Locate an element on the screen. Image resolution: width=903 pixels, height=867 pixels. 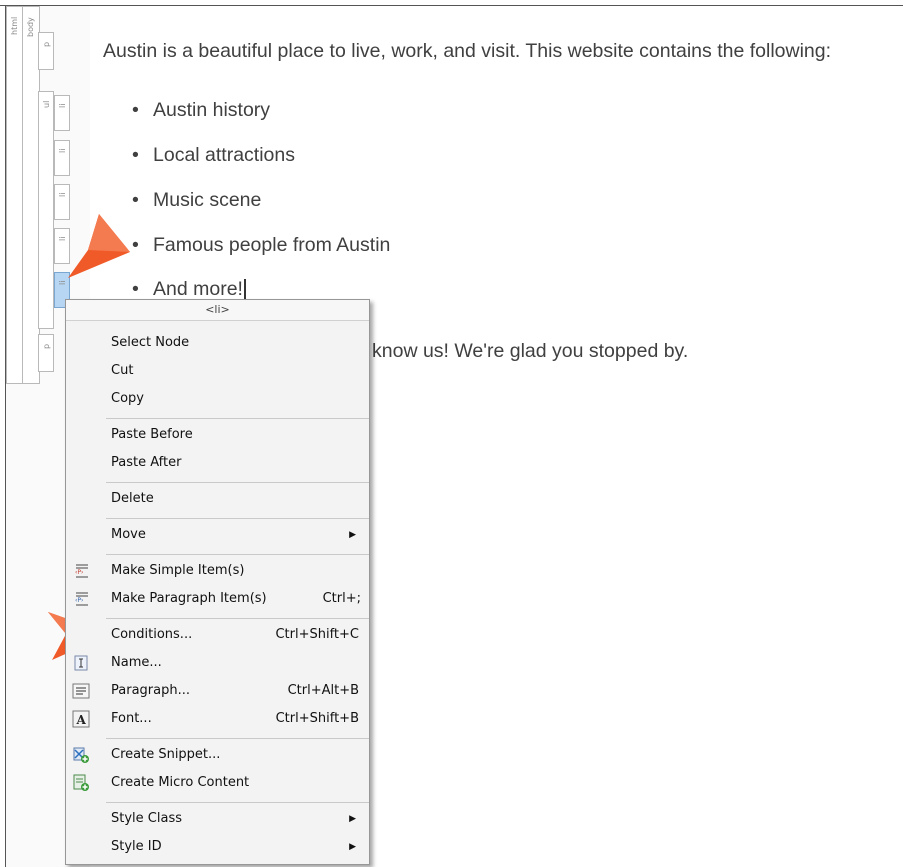
list-item-text: Local attractions is located at coordinates (224, 155).